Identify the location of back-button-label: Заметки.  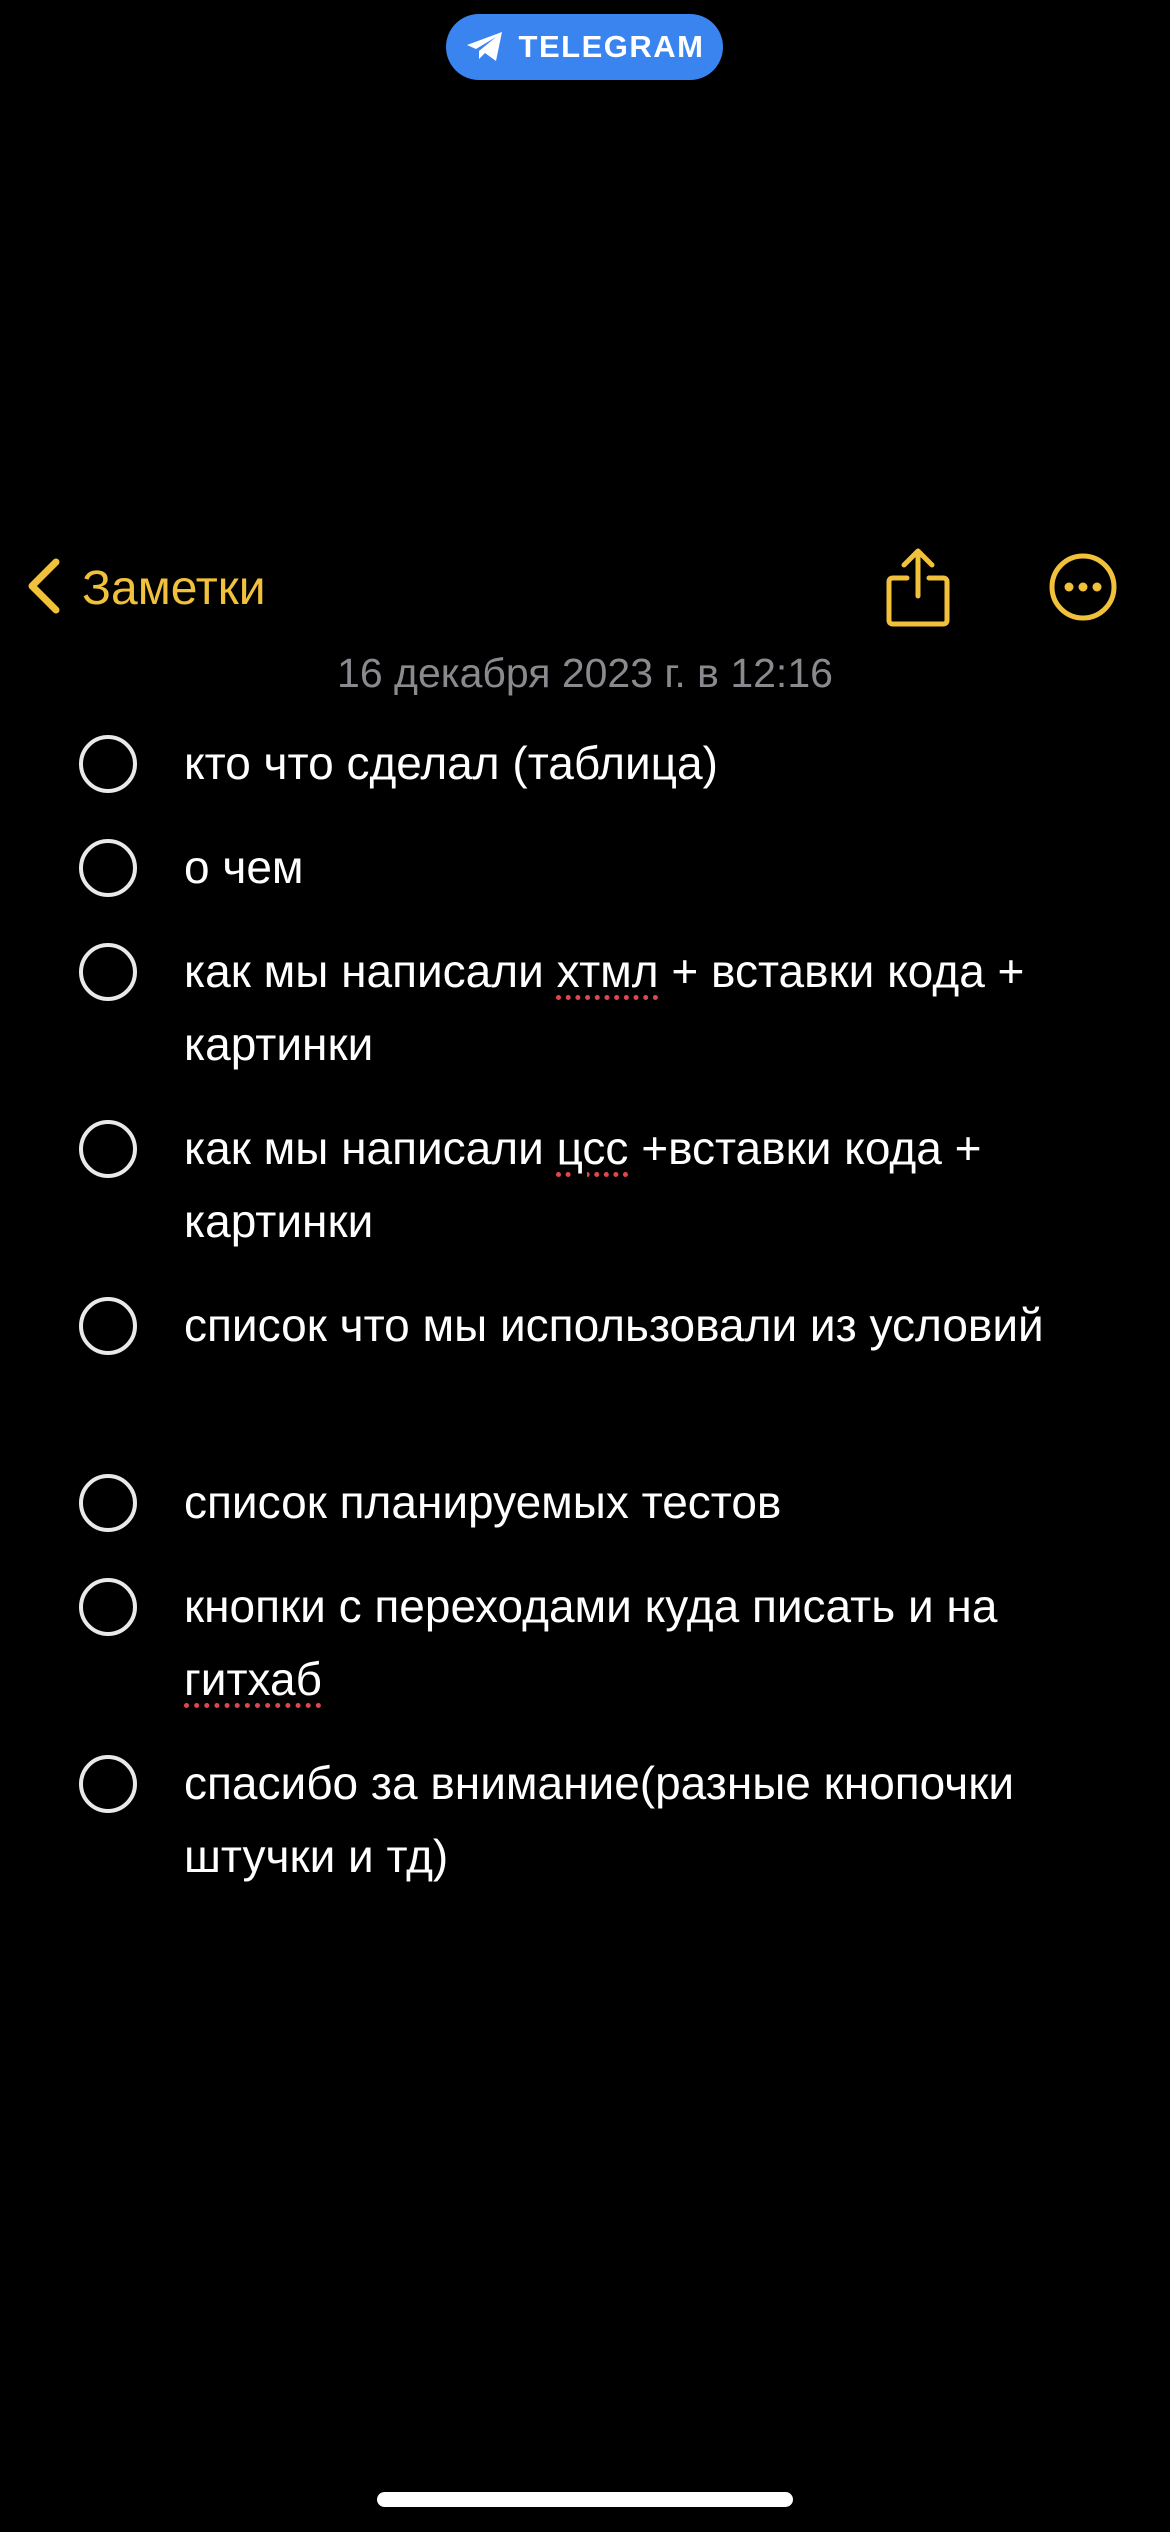
(174, 588).